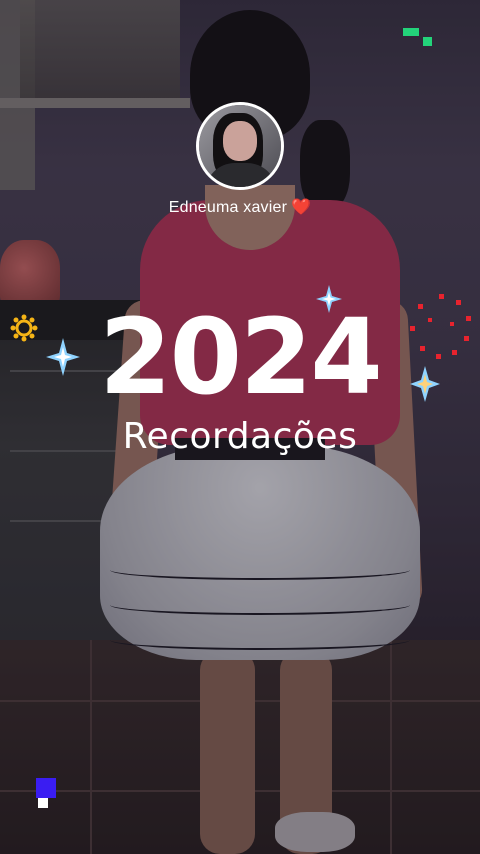  Describe the element at coordinates (240, 436) in the screenshot. I see `memories-title: Recordações` at that location.